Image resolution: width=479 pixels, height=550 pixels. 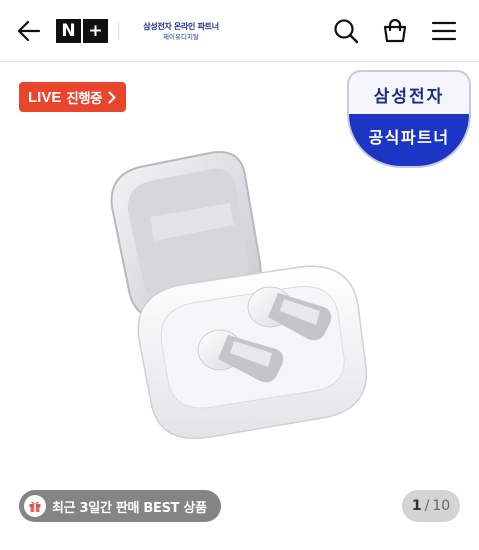 I want to click on shopping-bag-icon, so click(x=395, y=30).